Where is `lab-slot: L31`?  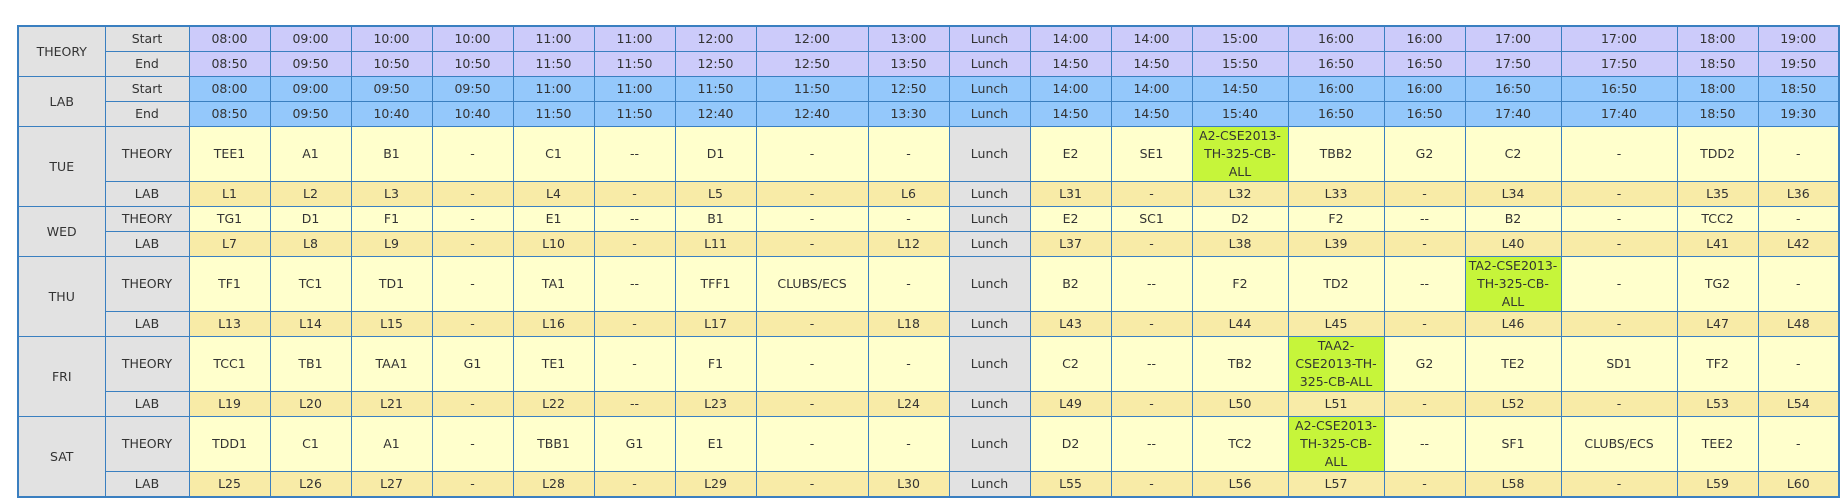
lab-slot: L31 is located at coordinates (1070, 194).